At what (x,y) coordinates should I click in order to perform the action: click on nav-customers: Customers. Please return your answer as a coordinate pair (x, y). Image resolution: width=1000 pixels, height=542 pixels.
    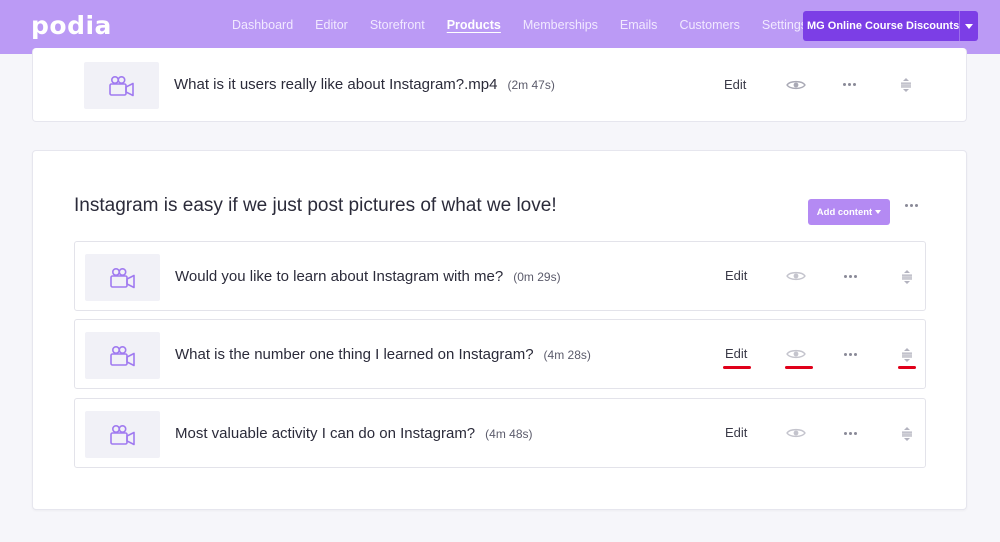
    Looking at the image, I should click on (709, 25).